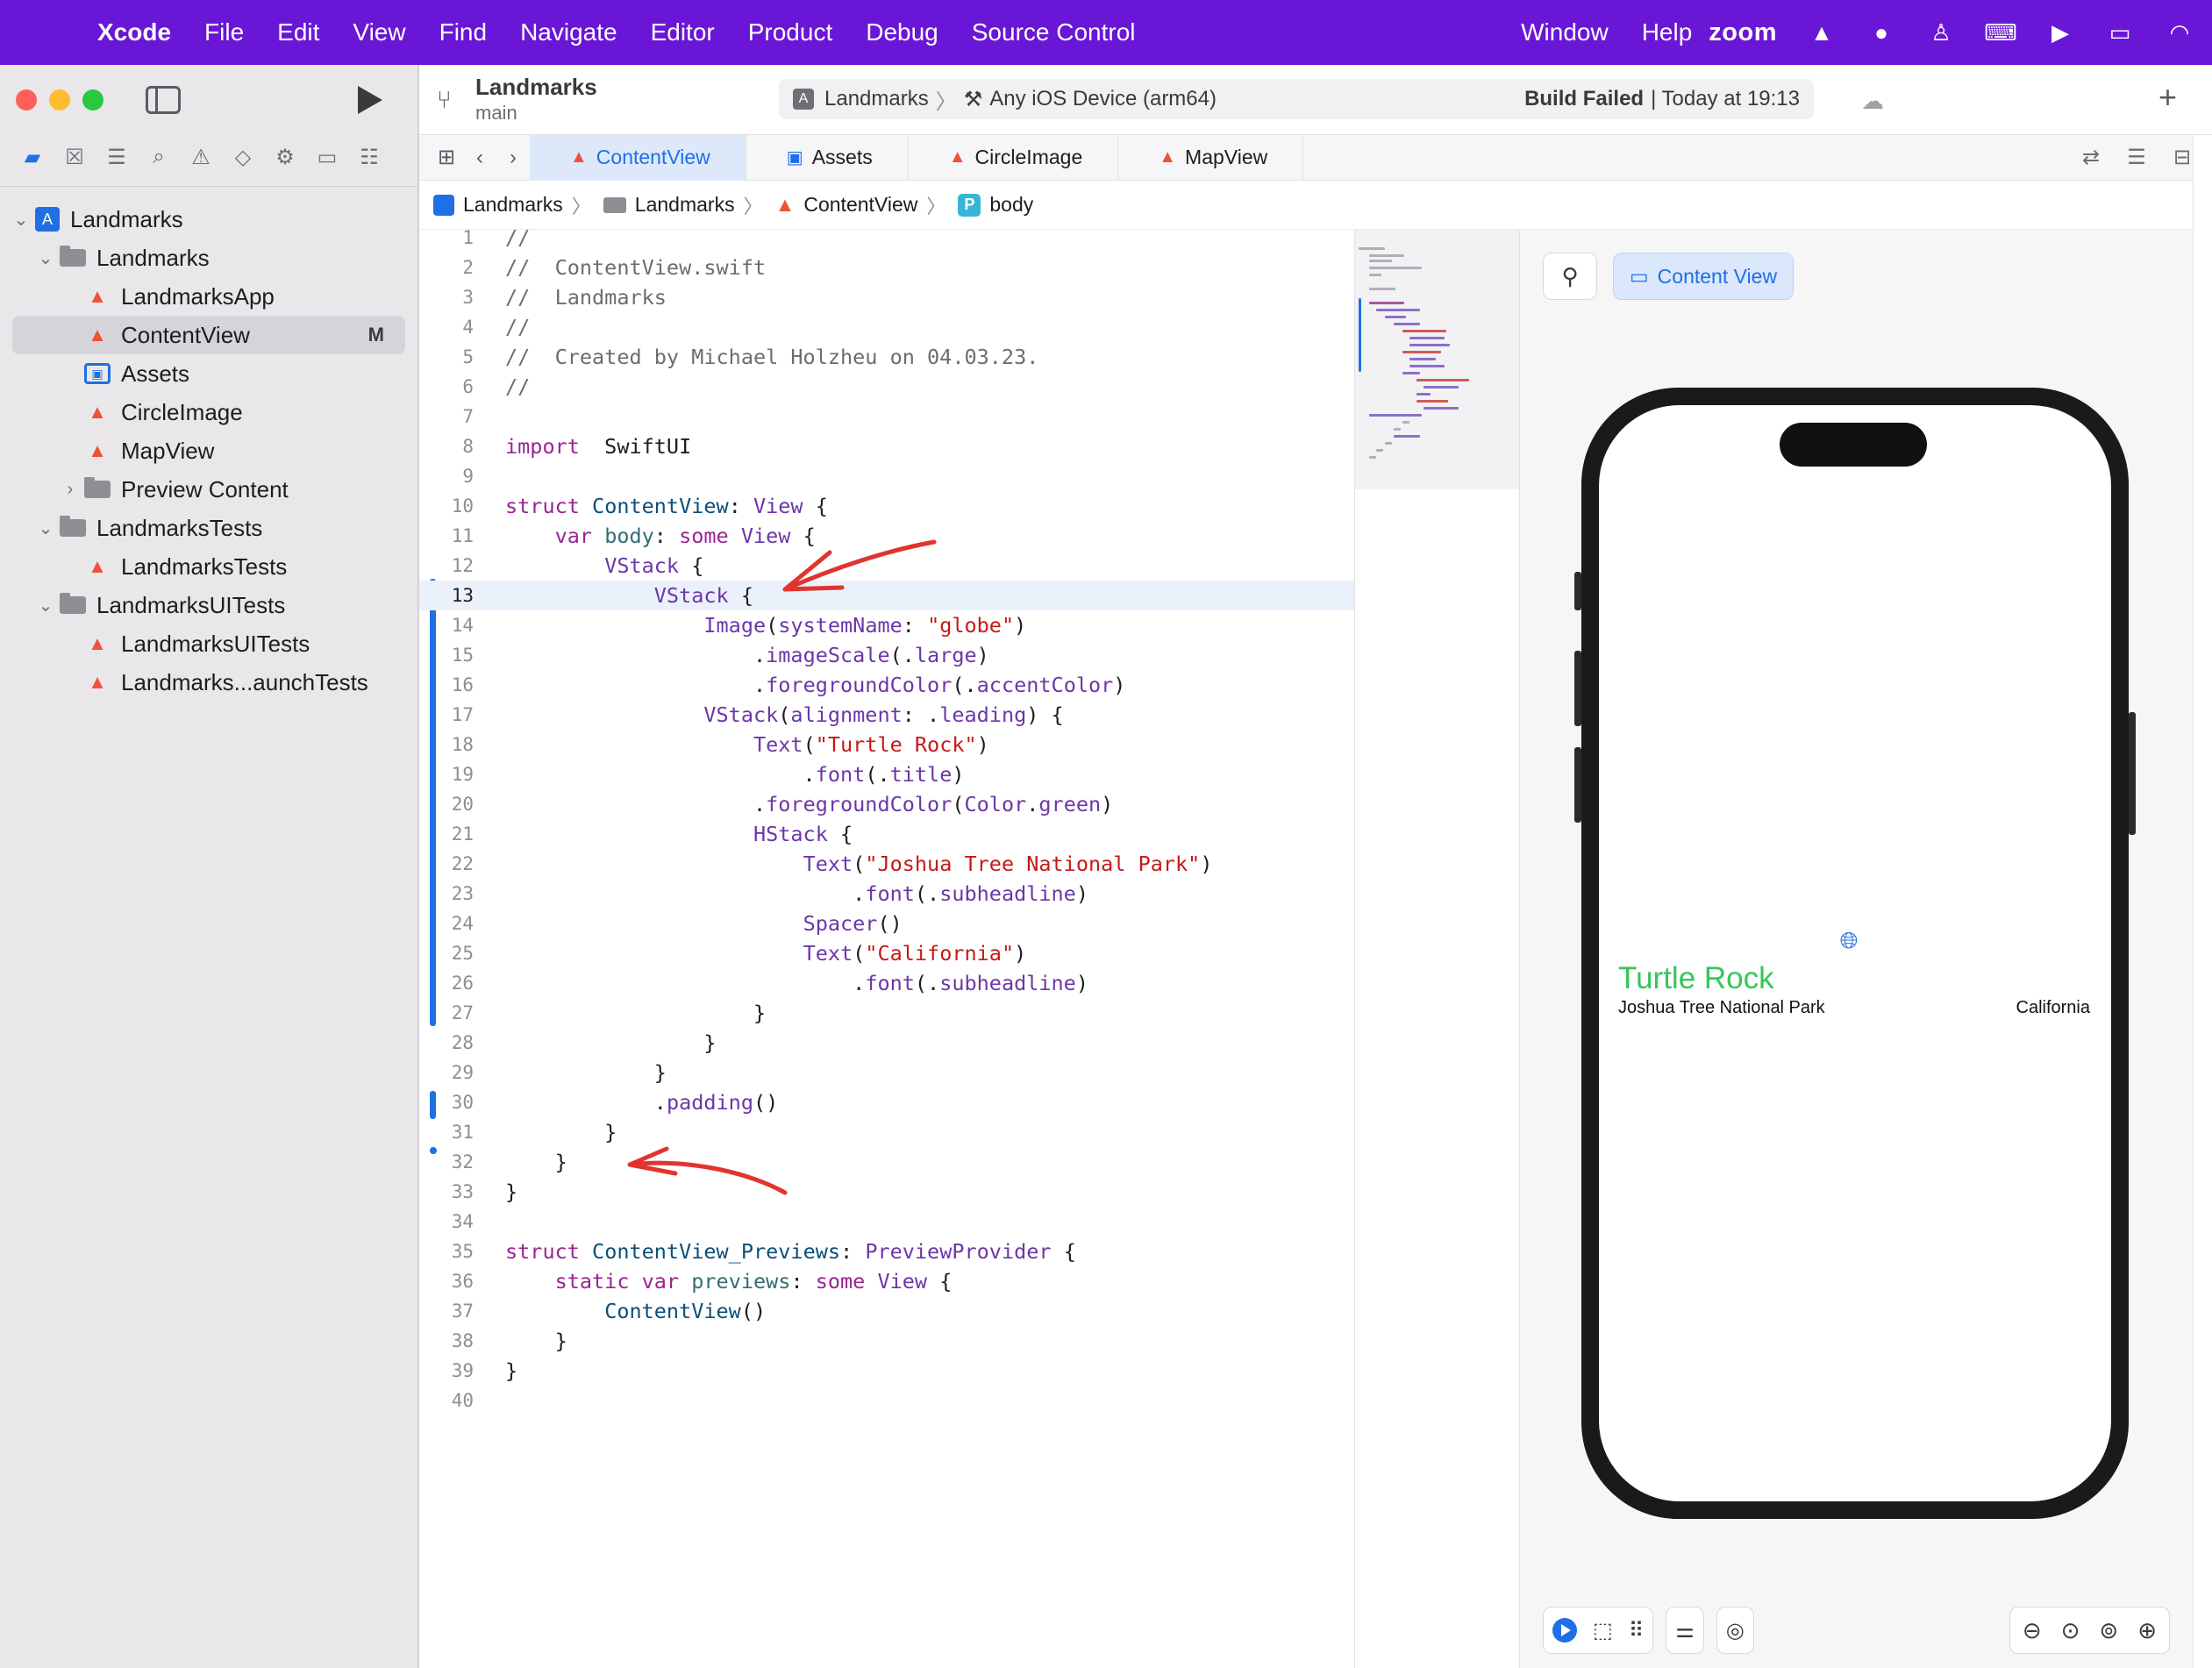 Image resolution: width=2212 pixels, height=1668 pixels. Describe the element at coordinates (886, 625) in the screenshot. I see `code-line: 14 Image(systemName: "globe")` at that location.